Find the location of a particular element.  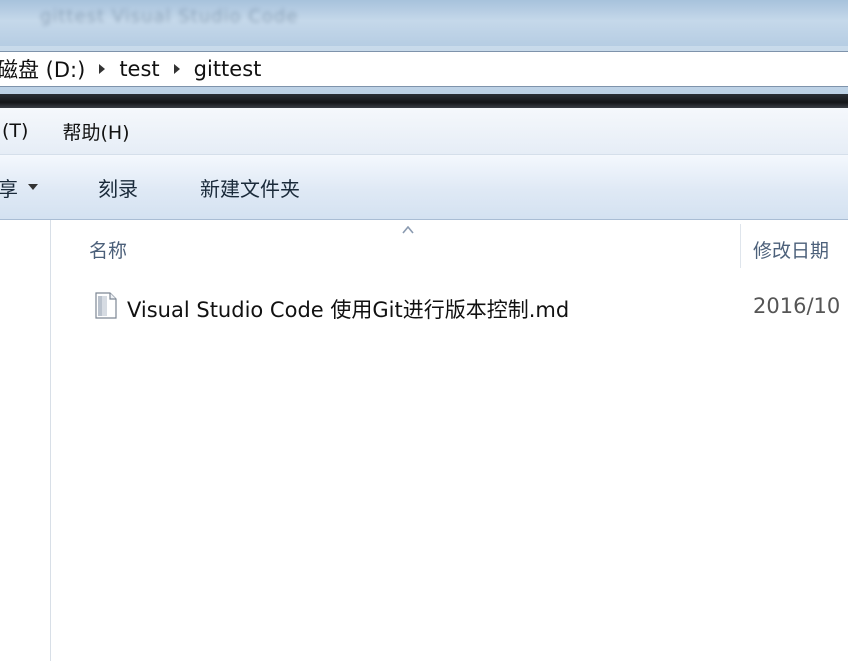

menu-tools: (T) is located at coordinates (19, 131).